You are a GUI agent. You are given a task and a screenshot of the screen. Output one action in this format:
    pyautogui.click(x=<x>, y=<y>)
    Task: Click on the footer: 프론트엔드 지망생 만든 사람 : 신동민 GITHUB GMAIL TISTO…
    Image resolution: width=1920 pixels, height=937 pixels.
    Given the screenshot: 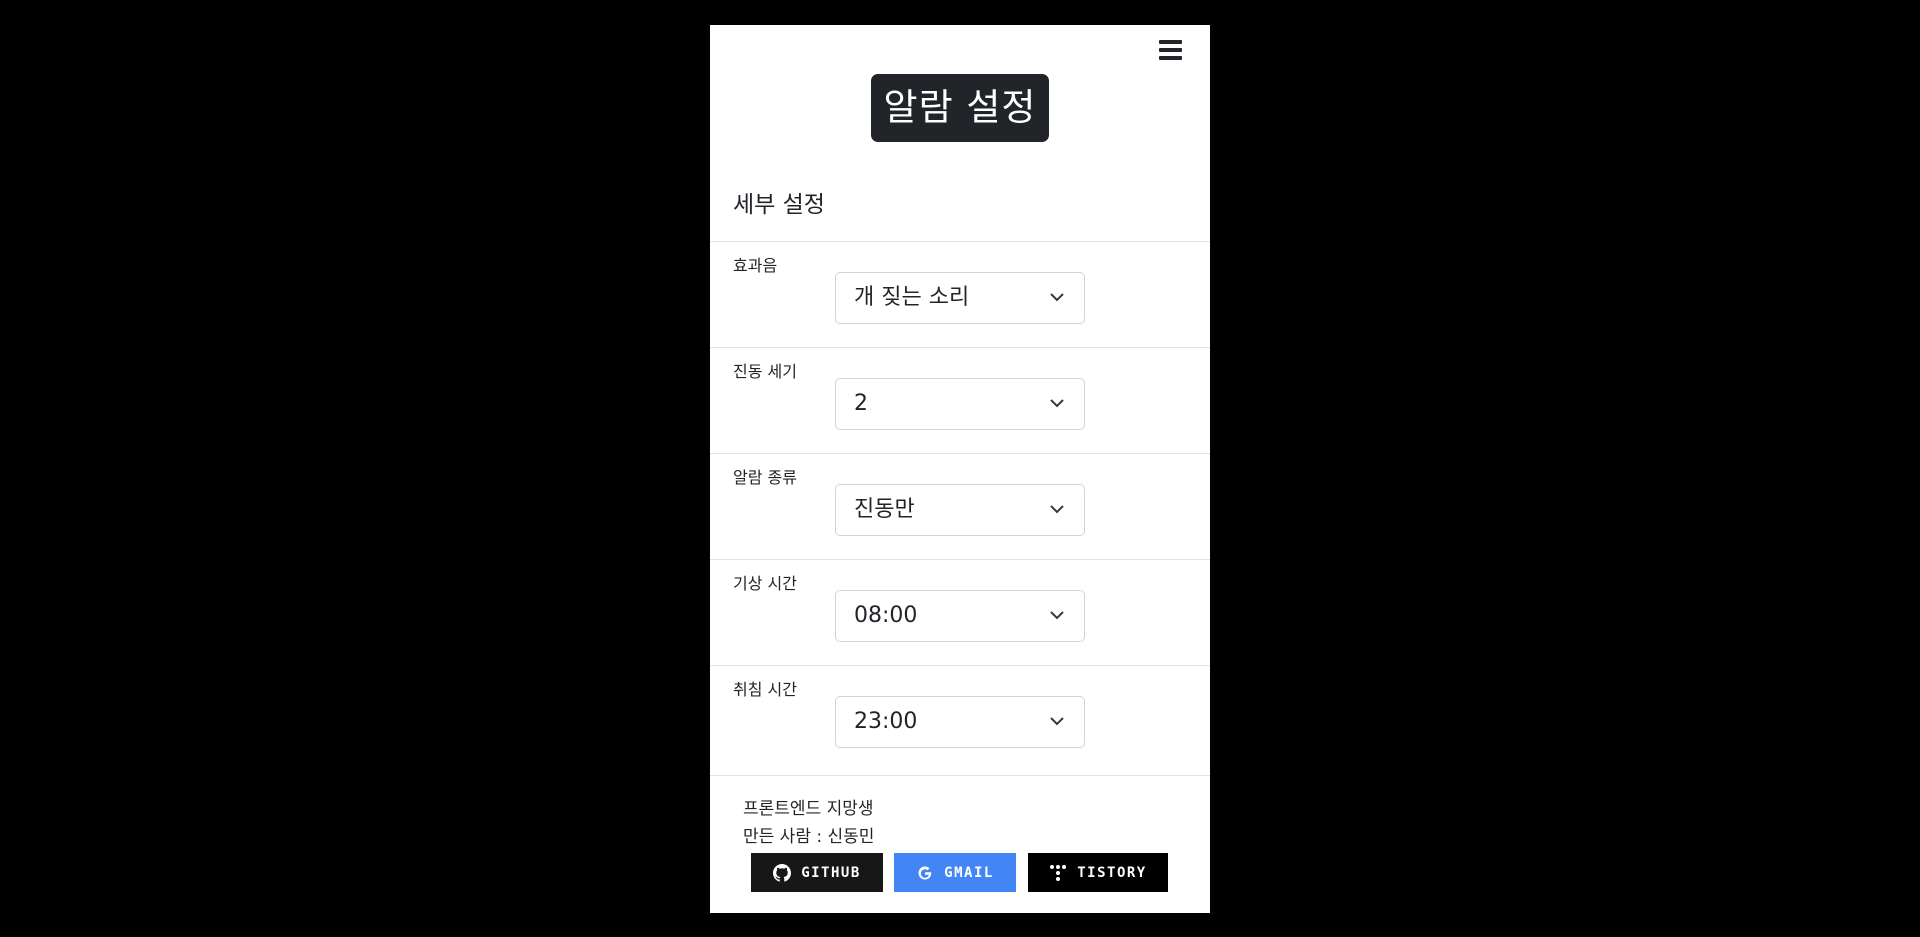 What is the action you would take?
    pyautogui.click(x=960, y=844)
    